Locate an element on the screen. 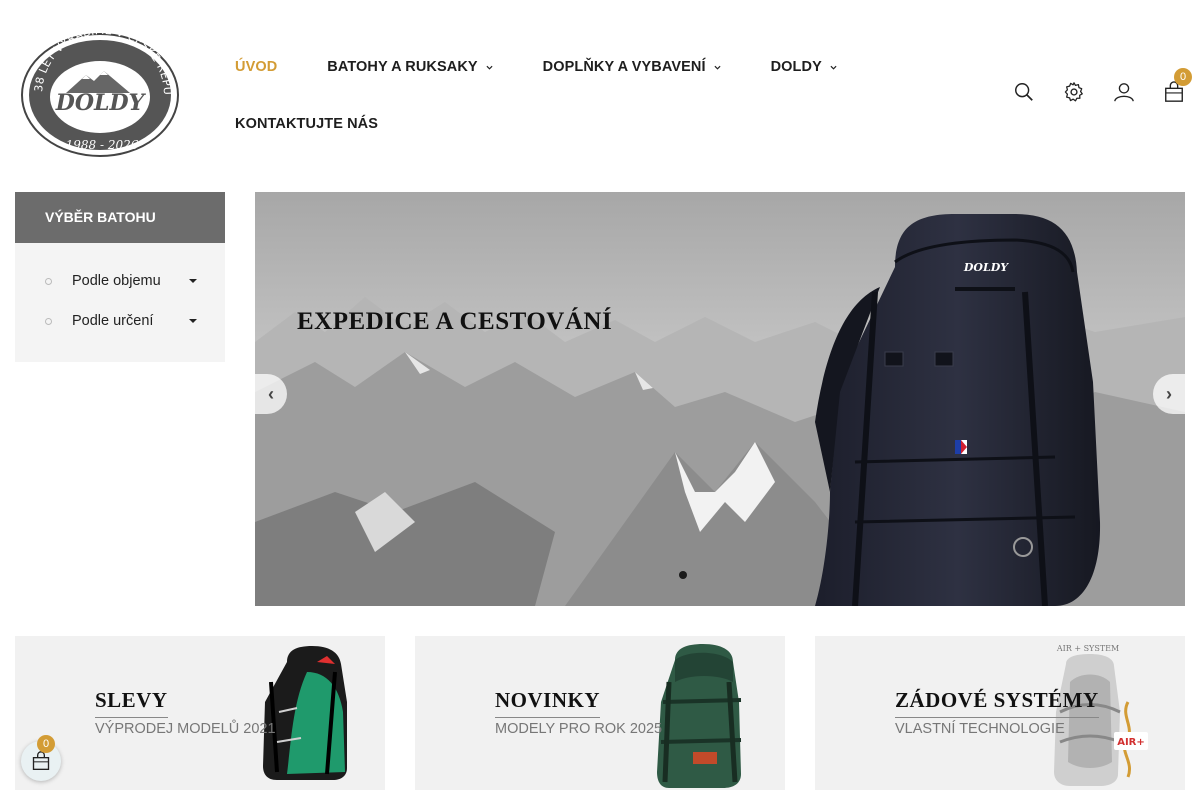 This screenshot has width=1200, height=800. promo-subtitle: VLASTNÍ TECHNOLOGIE is located at coordinates (980, 729).